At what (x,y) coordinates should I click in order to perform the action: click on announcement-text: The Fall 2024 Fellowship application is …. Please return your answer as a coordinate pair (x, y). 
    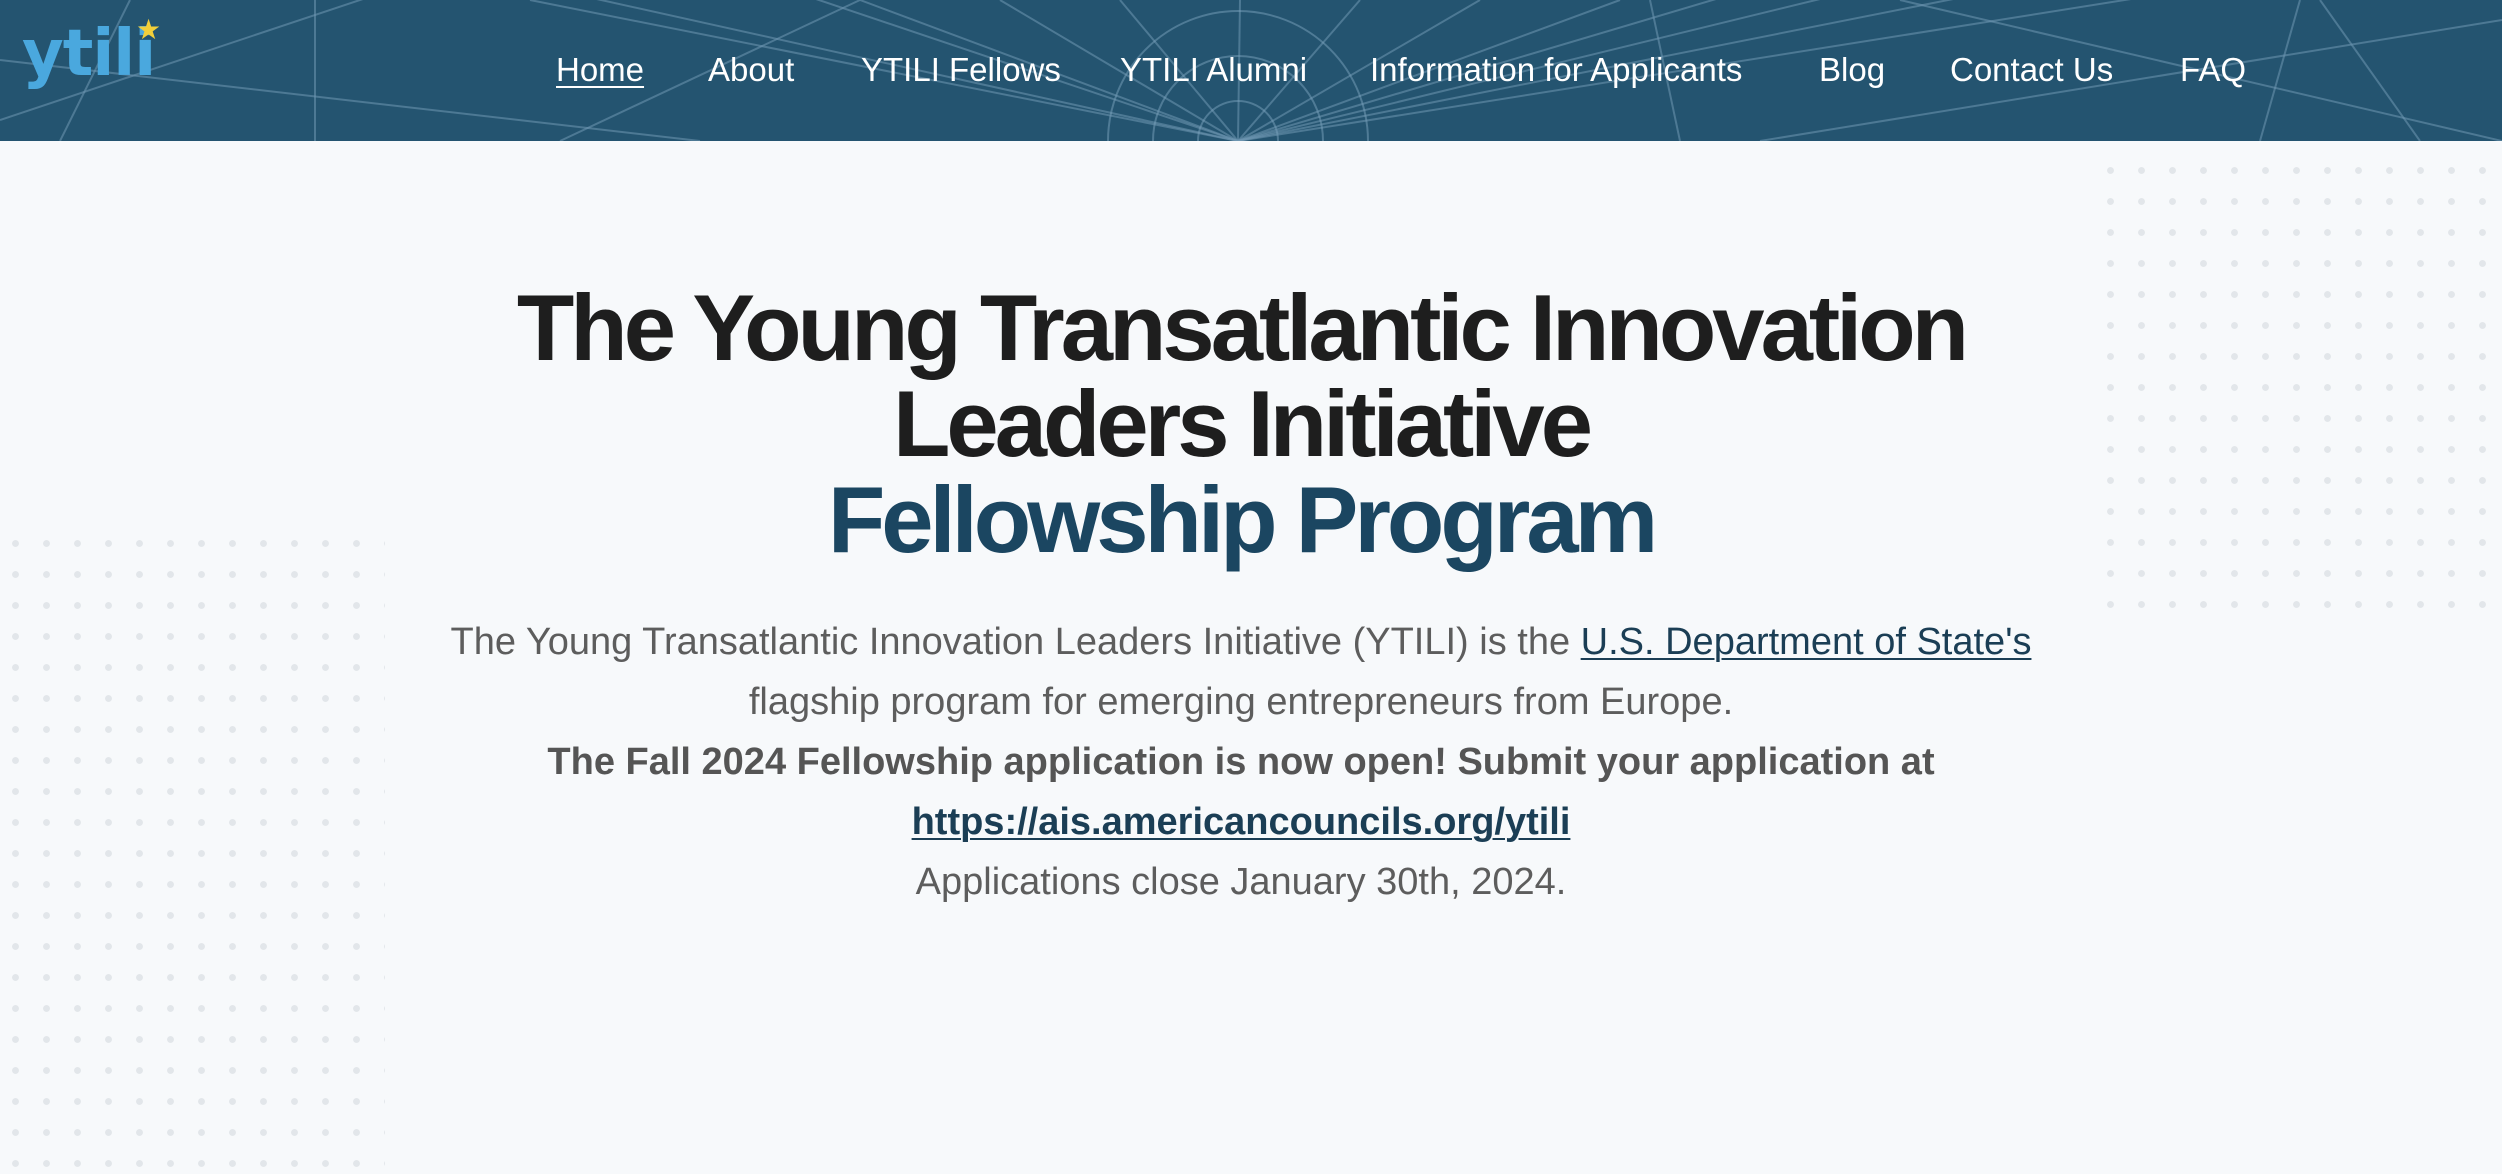
    Looking at the image, I should click on (1241, 762).